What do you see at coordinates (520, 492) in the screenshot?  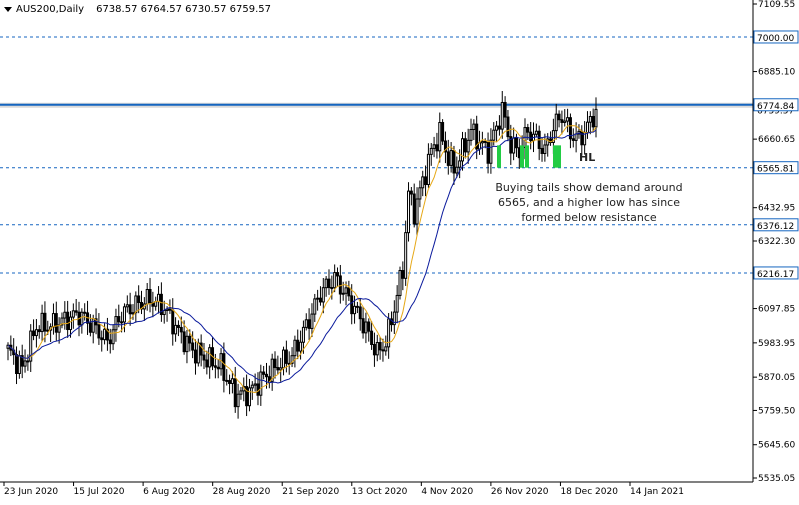 I see `time-tick-label: 26 Nov 2020` at bounding box center [520, 492].